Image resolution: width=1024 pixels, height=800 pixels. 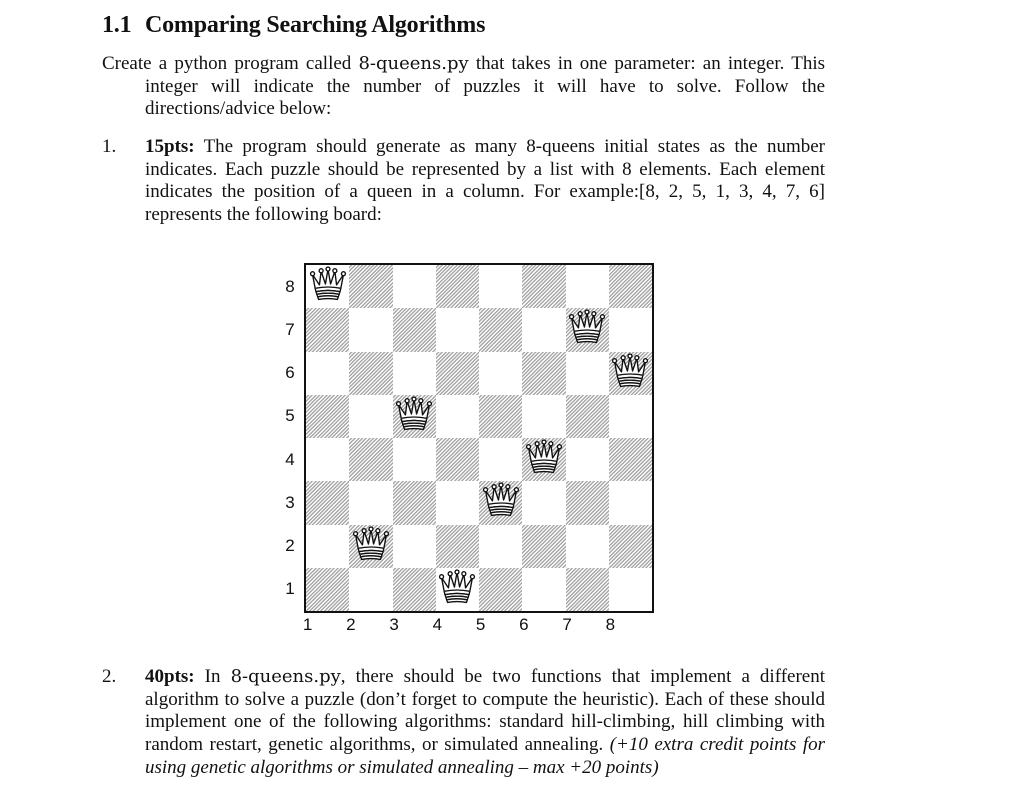 What do you see at coordinates (117, 25) in the screenshot?
I see `section-number: 1.1` at bounding box center [117, 25].